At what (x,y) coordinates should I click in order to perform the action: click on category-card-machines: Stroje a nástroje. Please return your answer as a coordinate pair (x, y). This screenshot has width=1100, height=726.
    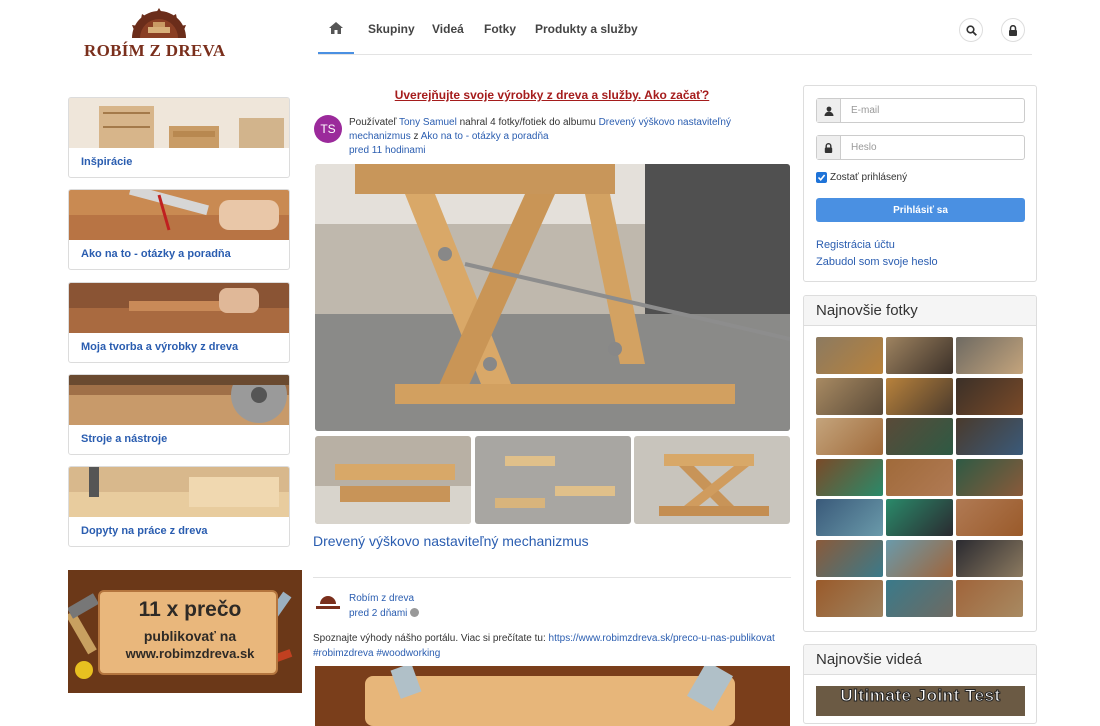
    Looking at the image, I should click on (179, 414).